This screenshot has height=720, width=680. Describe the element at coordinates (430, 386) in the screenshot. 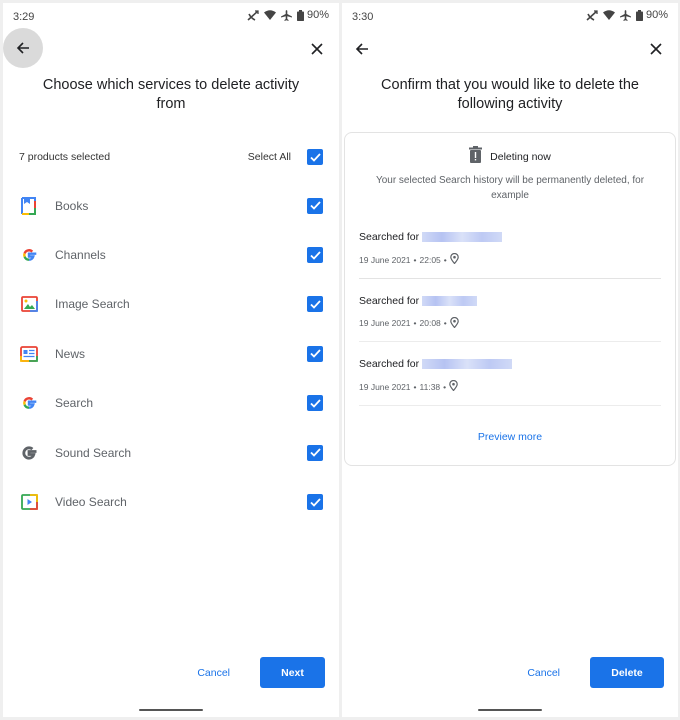

I see `activity-time: 11:38` at that location.